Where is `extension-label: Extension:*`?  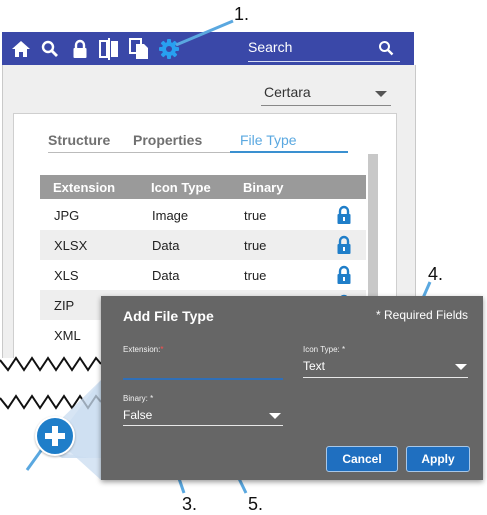 extension-label: Extension:* is located at coordinates (143, 349).